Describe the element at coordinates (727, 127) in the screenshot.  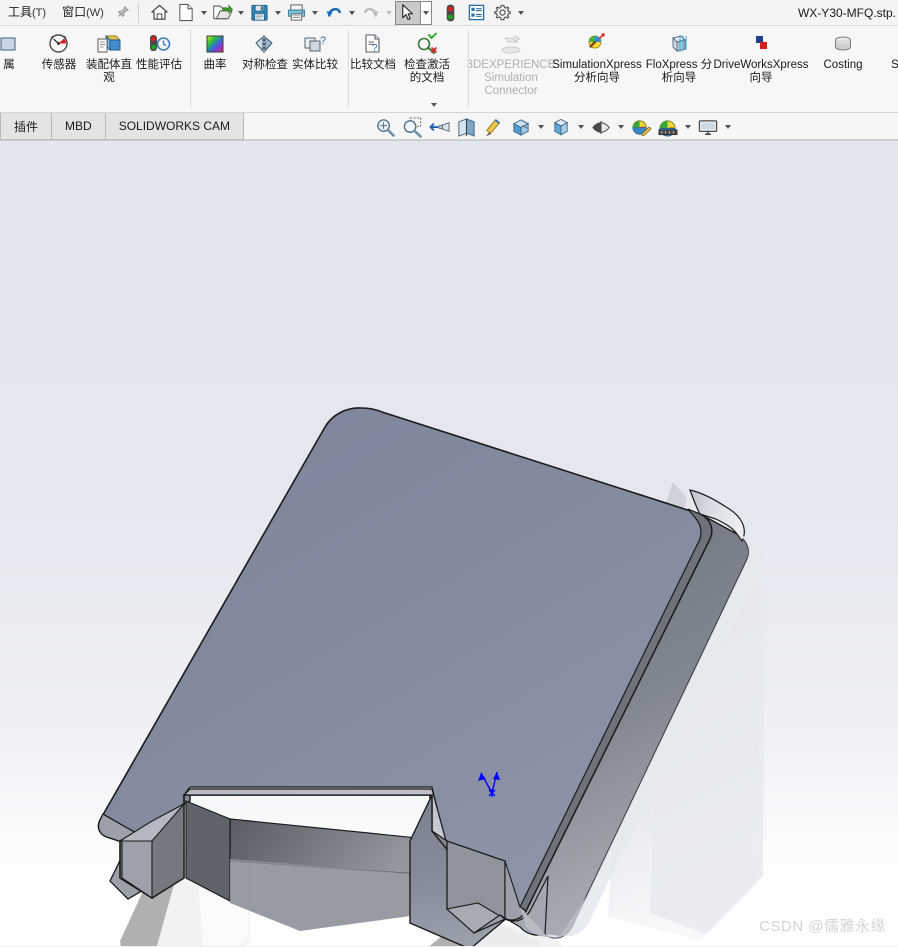
I see `view-settings-dropdown` at that location.